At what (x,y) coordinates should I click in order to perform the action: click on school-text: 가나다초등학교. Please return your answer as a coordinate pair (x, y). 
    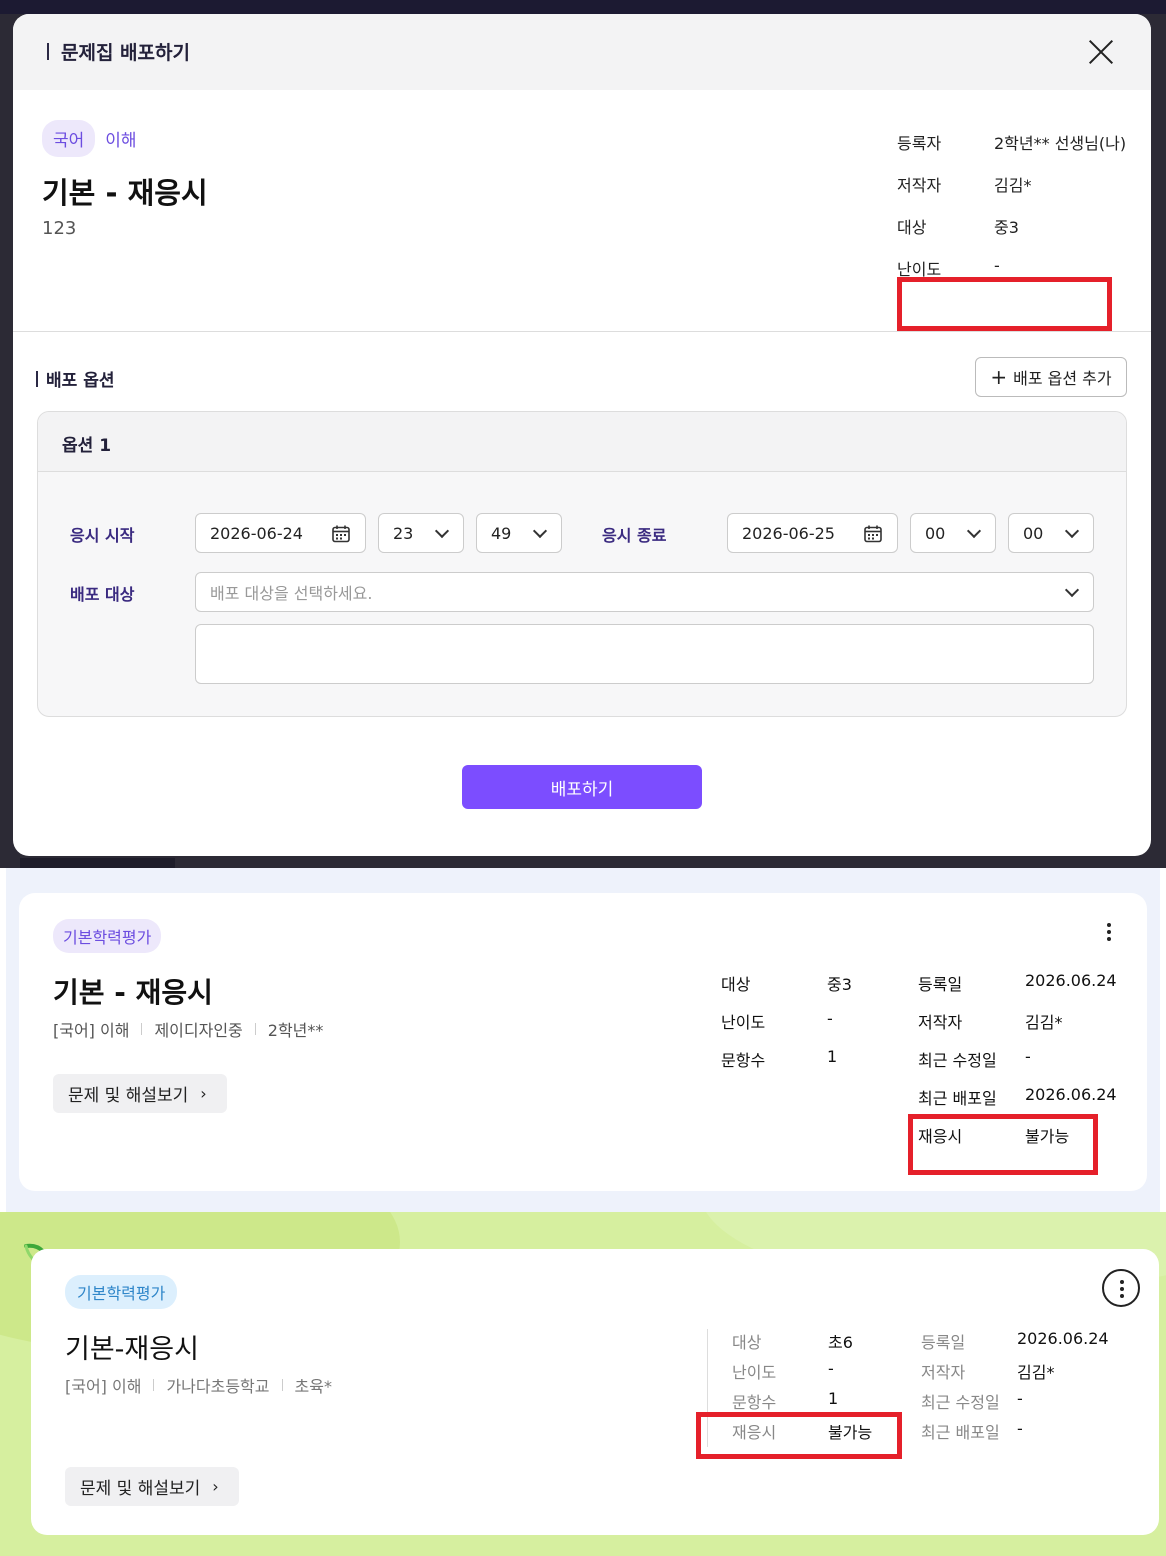
    Looking at the image, I should click on (218, 1386).